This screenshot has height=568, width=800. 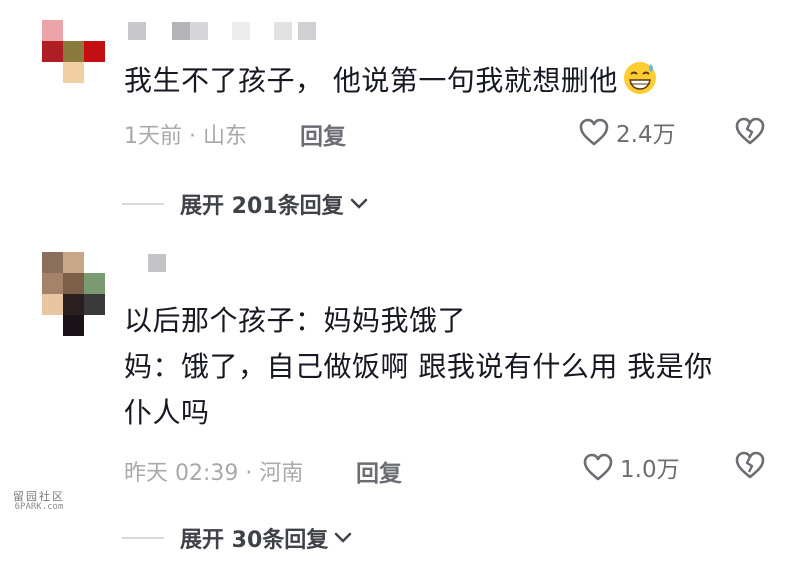 I want to click on comment-line: 以后那个孩子：妈妈我饿了, so click(x=295, y=320).